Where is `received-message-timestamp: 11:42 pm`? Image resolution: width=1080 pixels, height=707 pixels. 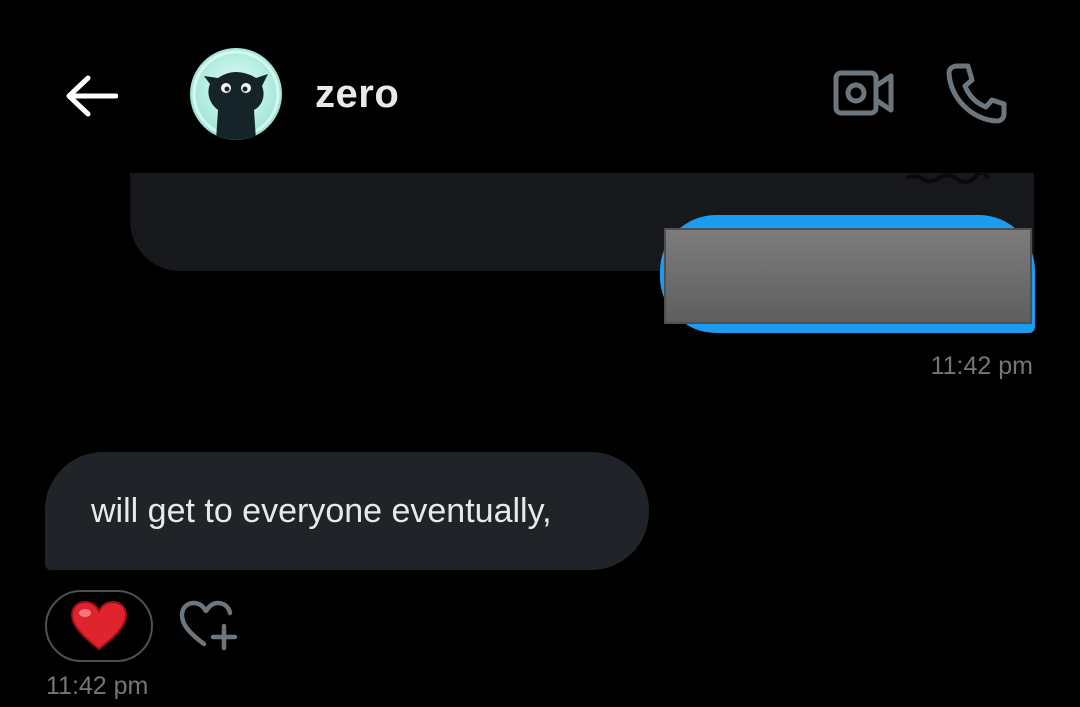 received-message-timestamp: 11:42 pm is located at coordinates (97, 686).